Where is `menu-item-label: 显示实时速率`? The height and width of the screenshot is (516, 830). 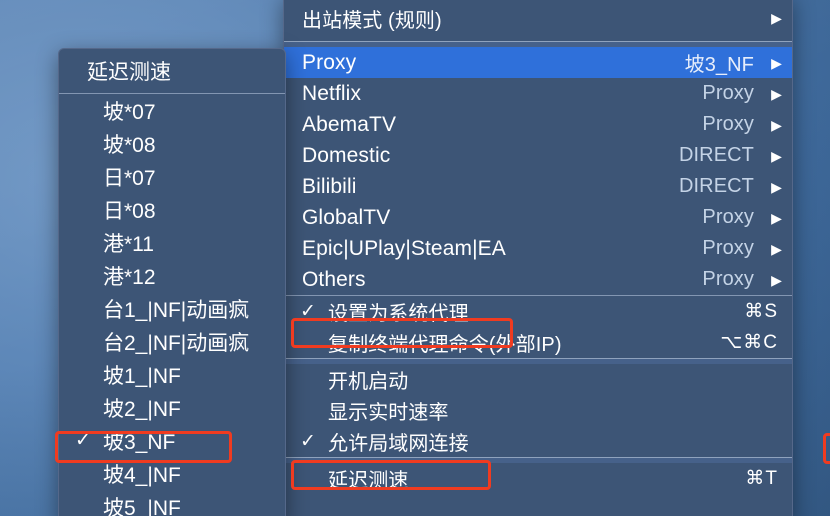 menu-item-label: 显示实时速率 is located at coordinates (388, 413).